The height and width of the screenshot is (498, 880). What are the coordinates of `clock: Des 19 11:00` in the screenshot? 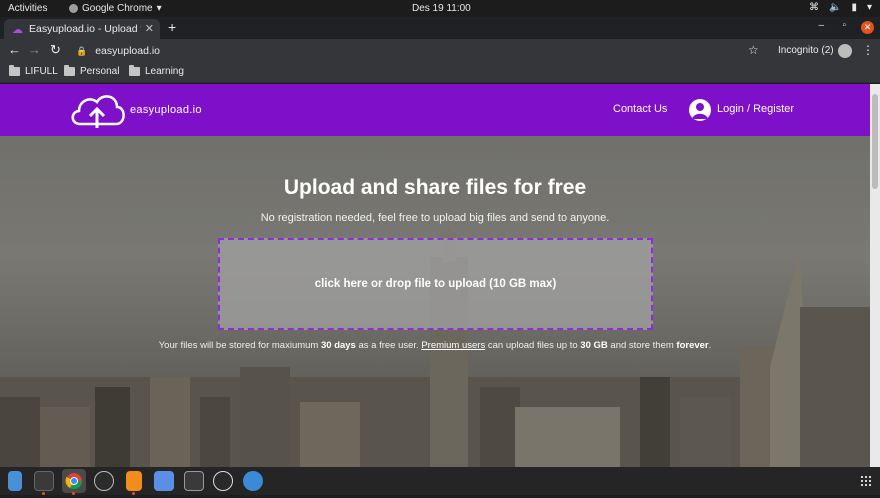 It's located at (441, 8).